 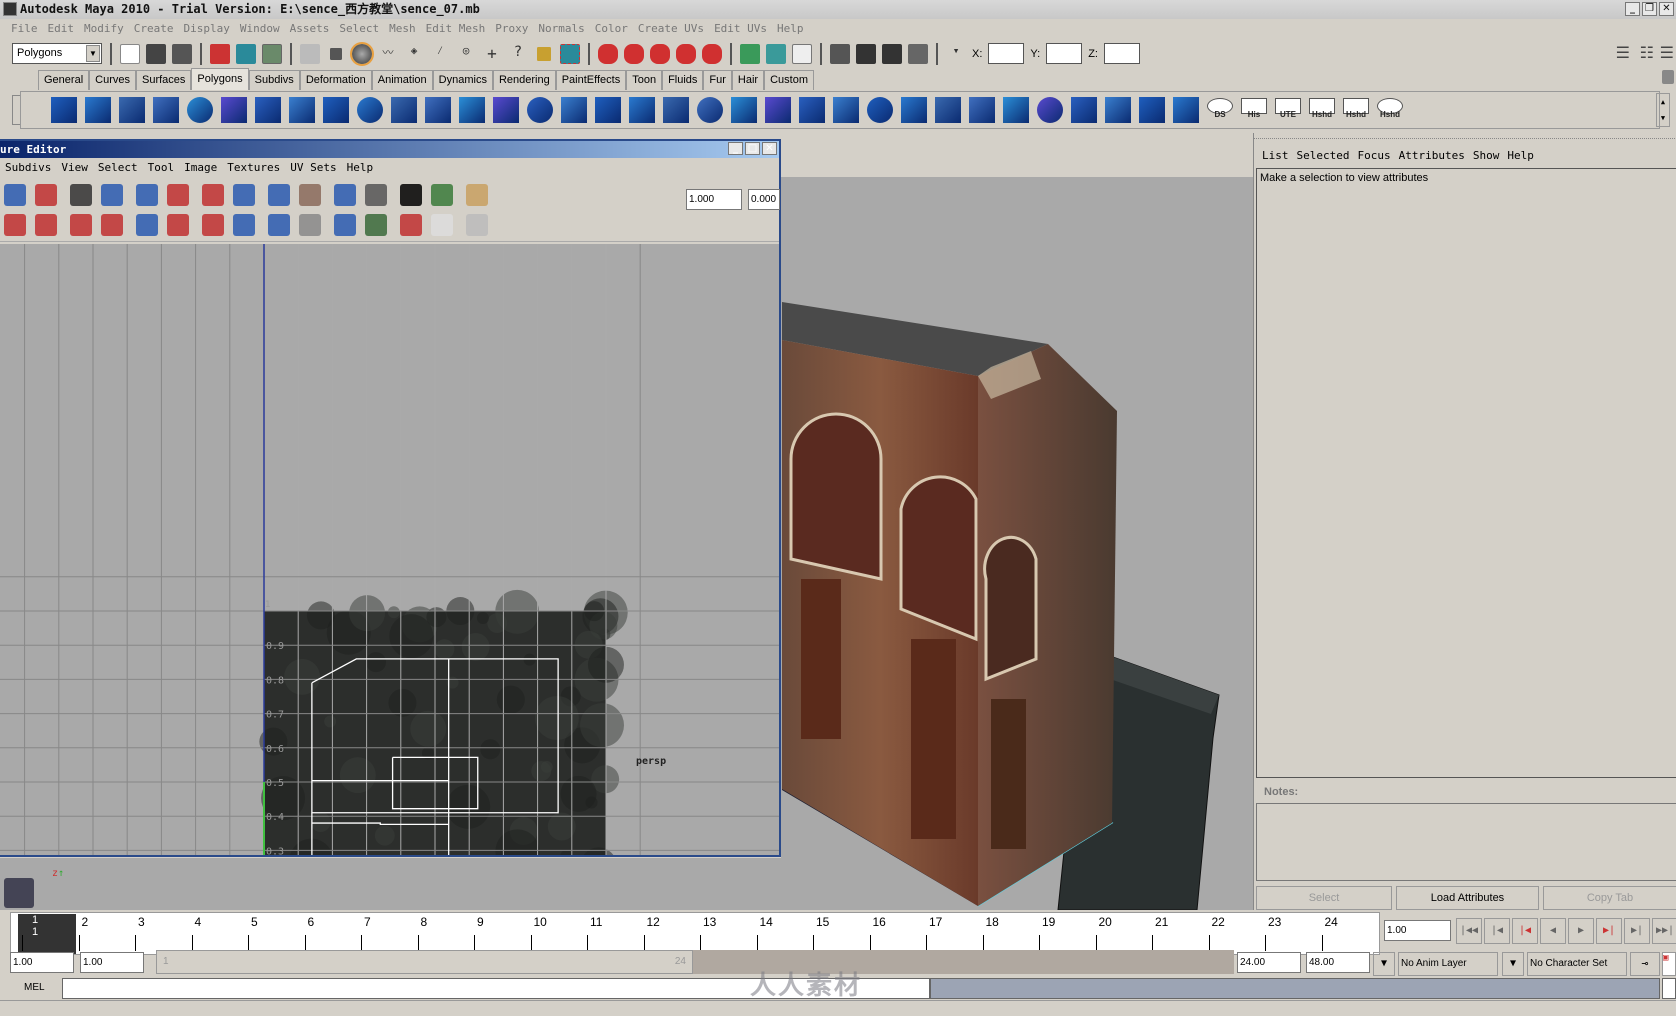 What do you see at coordinates (15, 195) in the screenshot?
I see `move-uv-icon` at bounding box center [15, 195].